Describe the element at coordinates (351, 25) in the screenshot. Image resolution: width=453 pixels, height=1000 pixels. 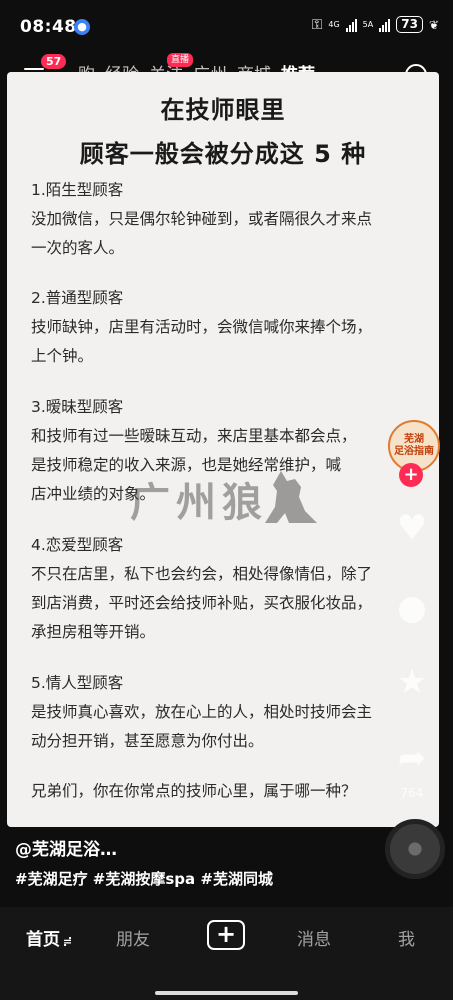
I see `signal-icon` at that location.